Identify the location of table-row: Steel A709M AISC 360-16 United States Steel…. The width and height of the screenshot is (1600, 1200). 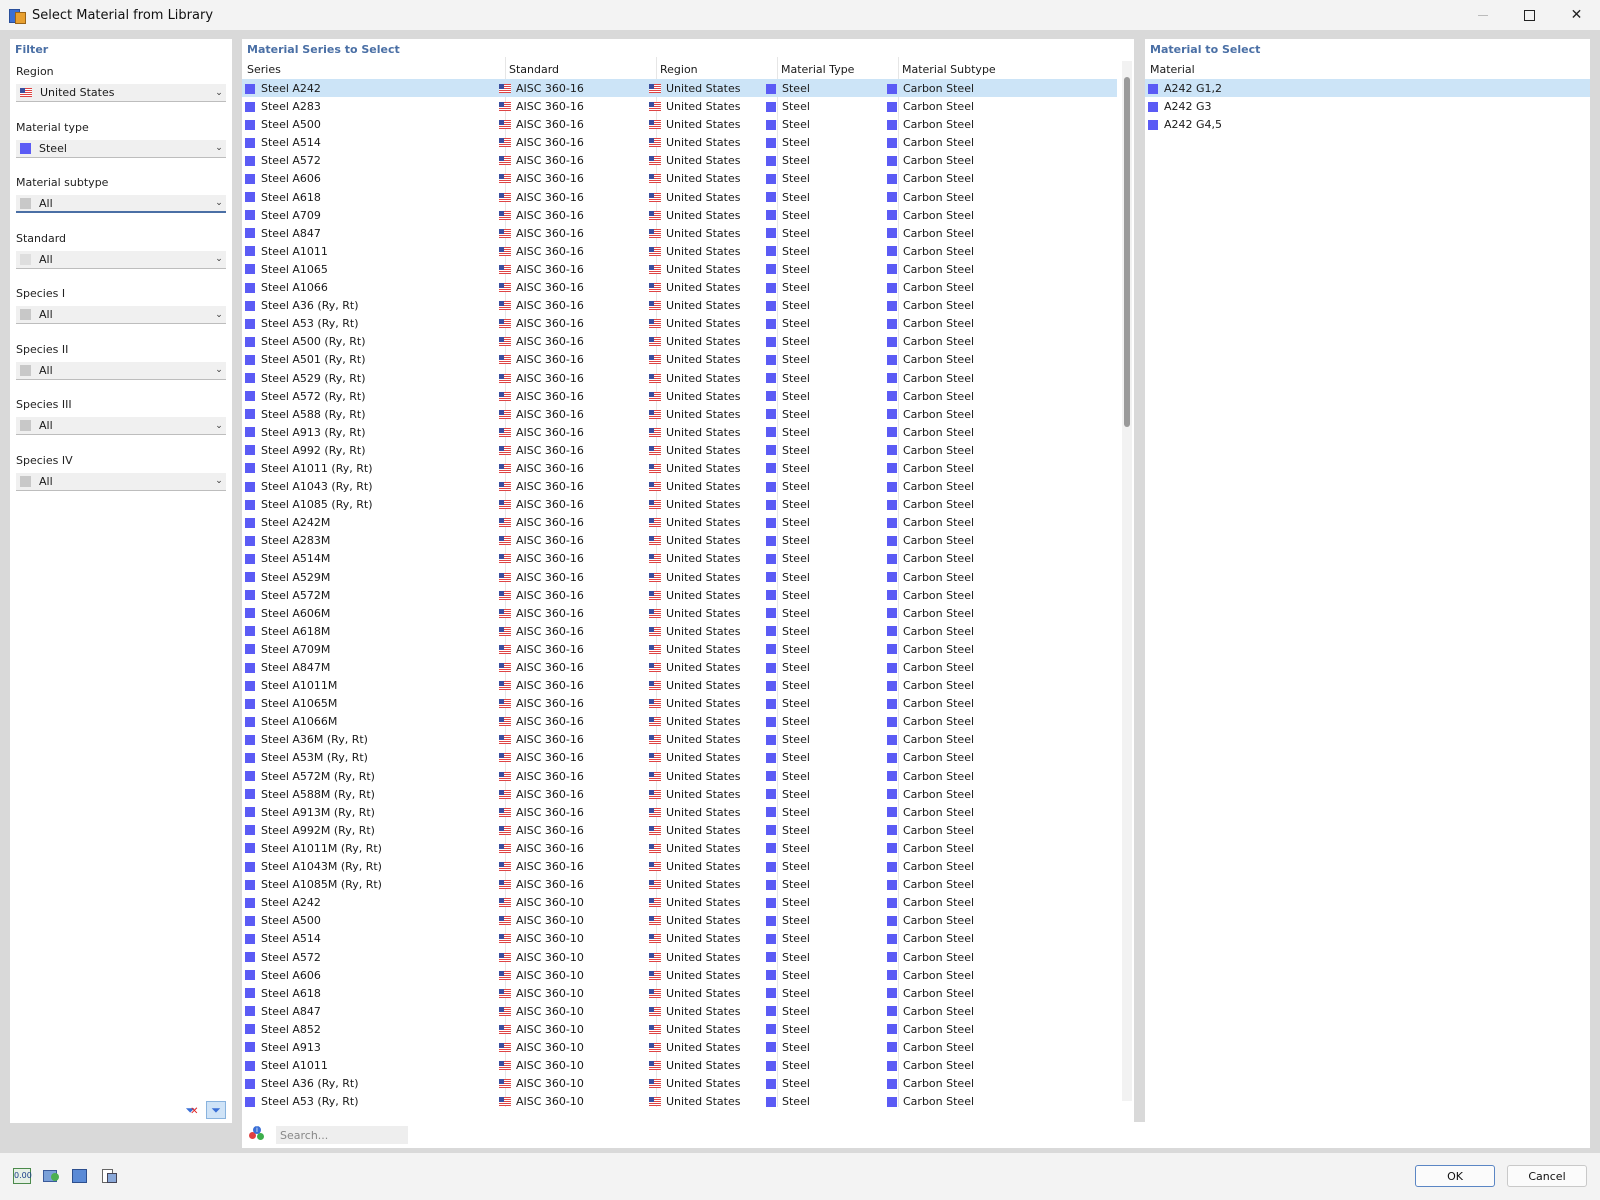
(679, 649).